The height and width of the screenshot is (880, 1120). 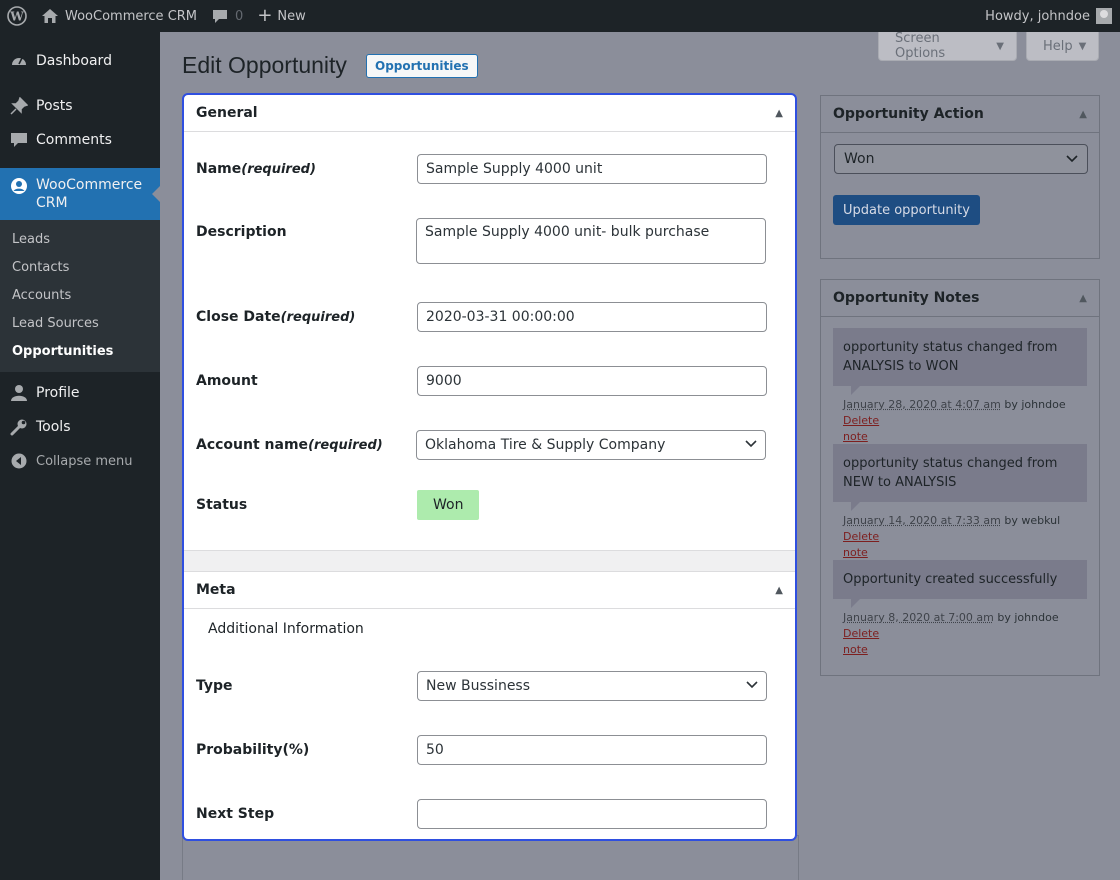 What do you see at coordinates (306, 169) in the screenshot?
I see `name-label-wrap: Name(required)` at bounding box center [306, 169].